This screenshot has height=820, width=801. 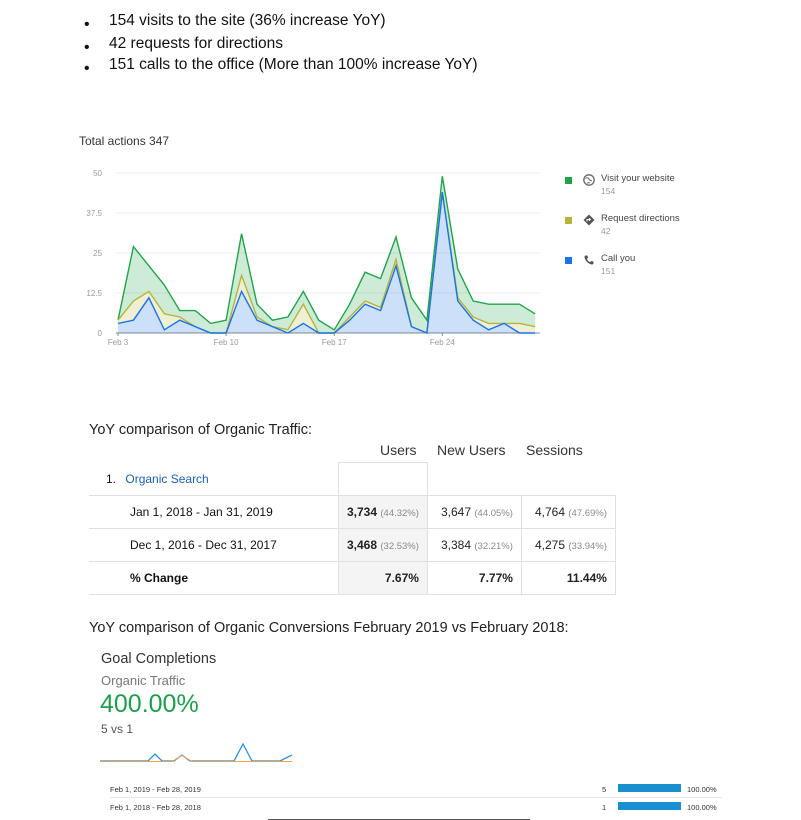 What do you see at coordinates (383, 578) in the screenshot?
I see `users-change-cell: 7.67%` at bounding box center [383, 578].